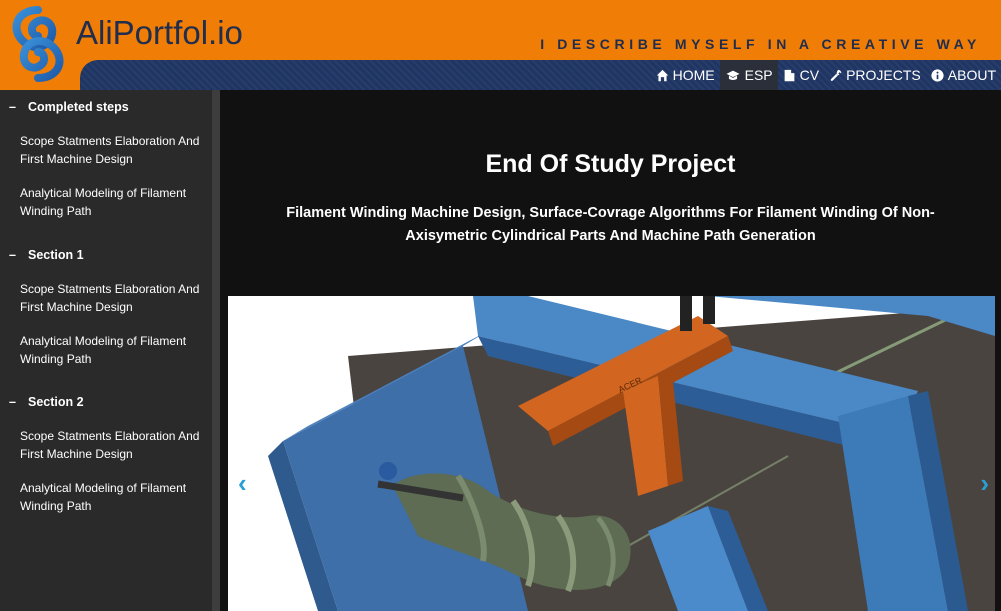  I want to click on wrench-icon, so click(836, 75).